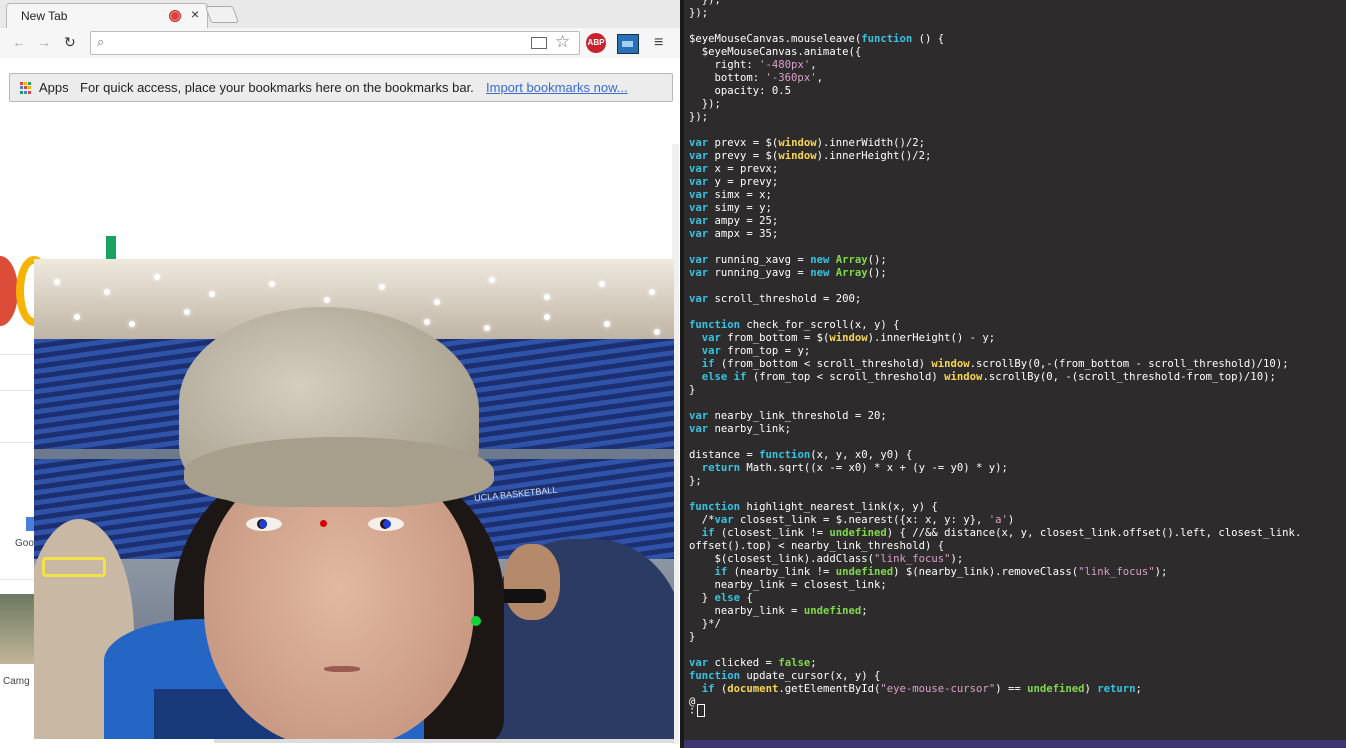 The image size is (1346, 748). Describe the element at coordinates (19, 42) in the screenshot. I see `back-arrow-icon: ←` at that location.